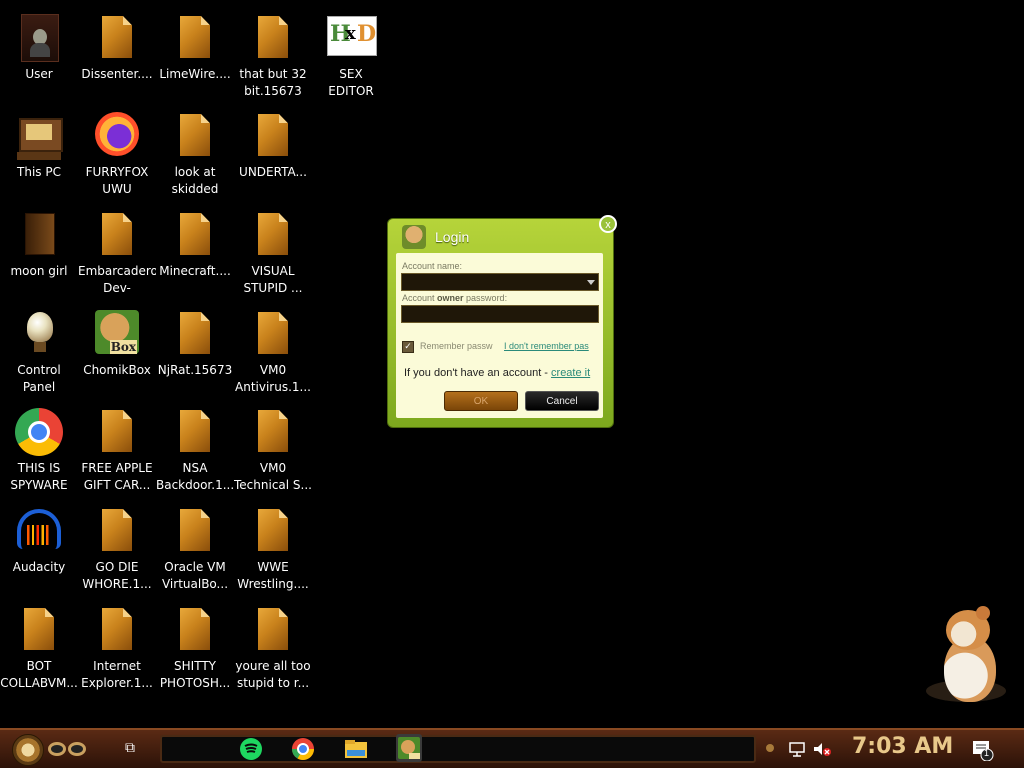 Image resolution: width=1024 pixels, height=768 pixels. Describe the element at coordinates (608, 224) in the screenshot. I see `close-icon: x` at that location.